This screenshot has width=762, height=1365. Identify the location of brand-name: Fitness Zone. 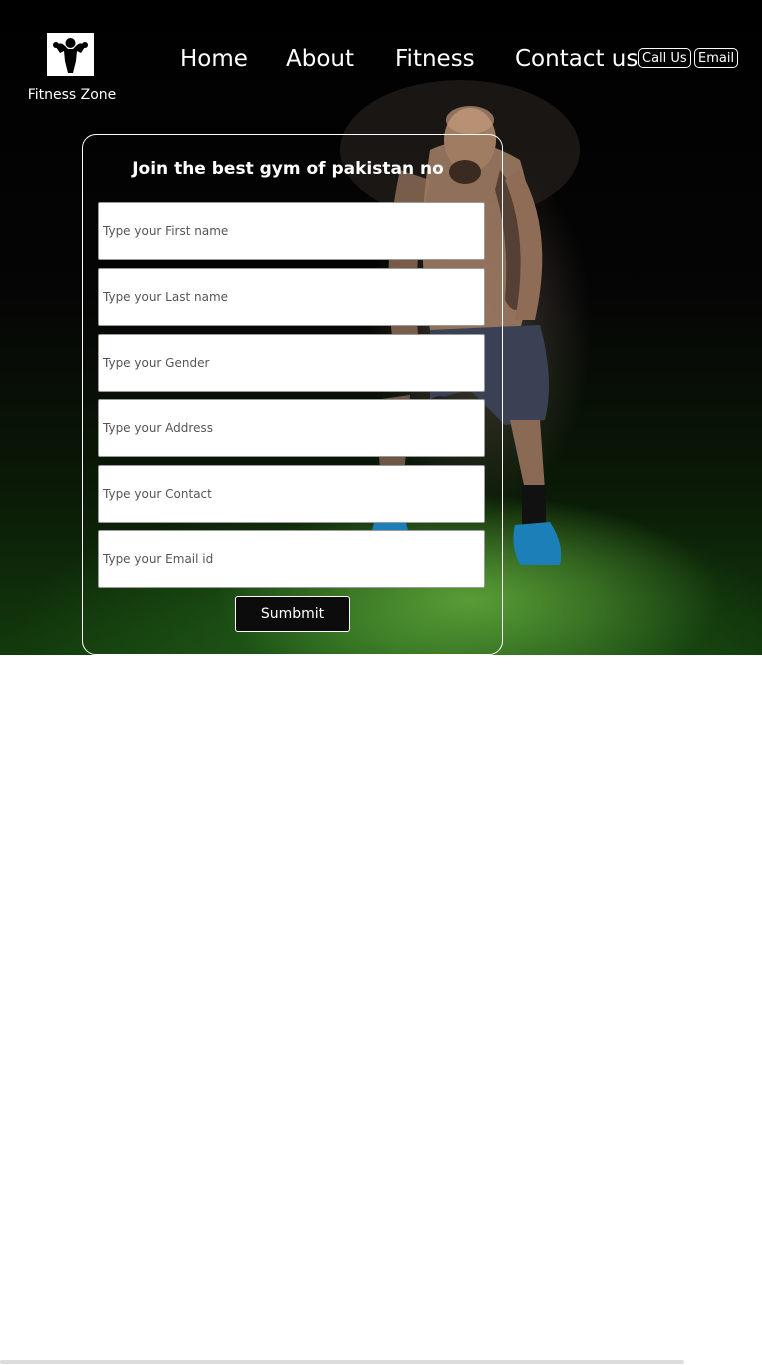
(72, 95).